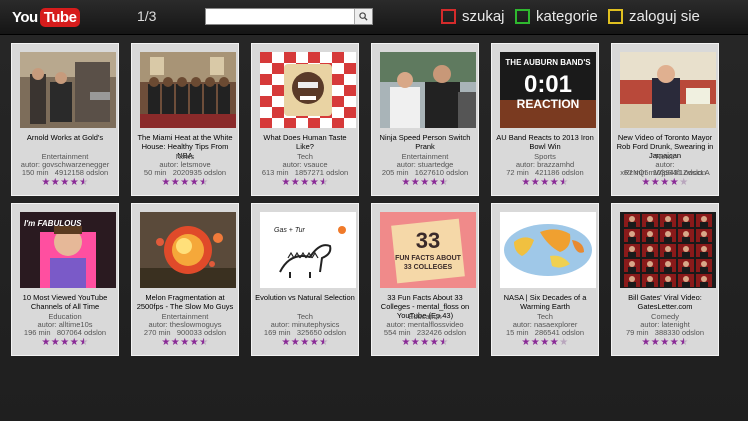 This screenshot has height=421, width=748. I want to click on svg-text: THE AUBURN BAND'S, so click(548, 62).